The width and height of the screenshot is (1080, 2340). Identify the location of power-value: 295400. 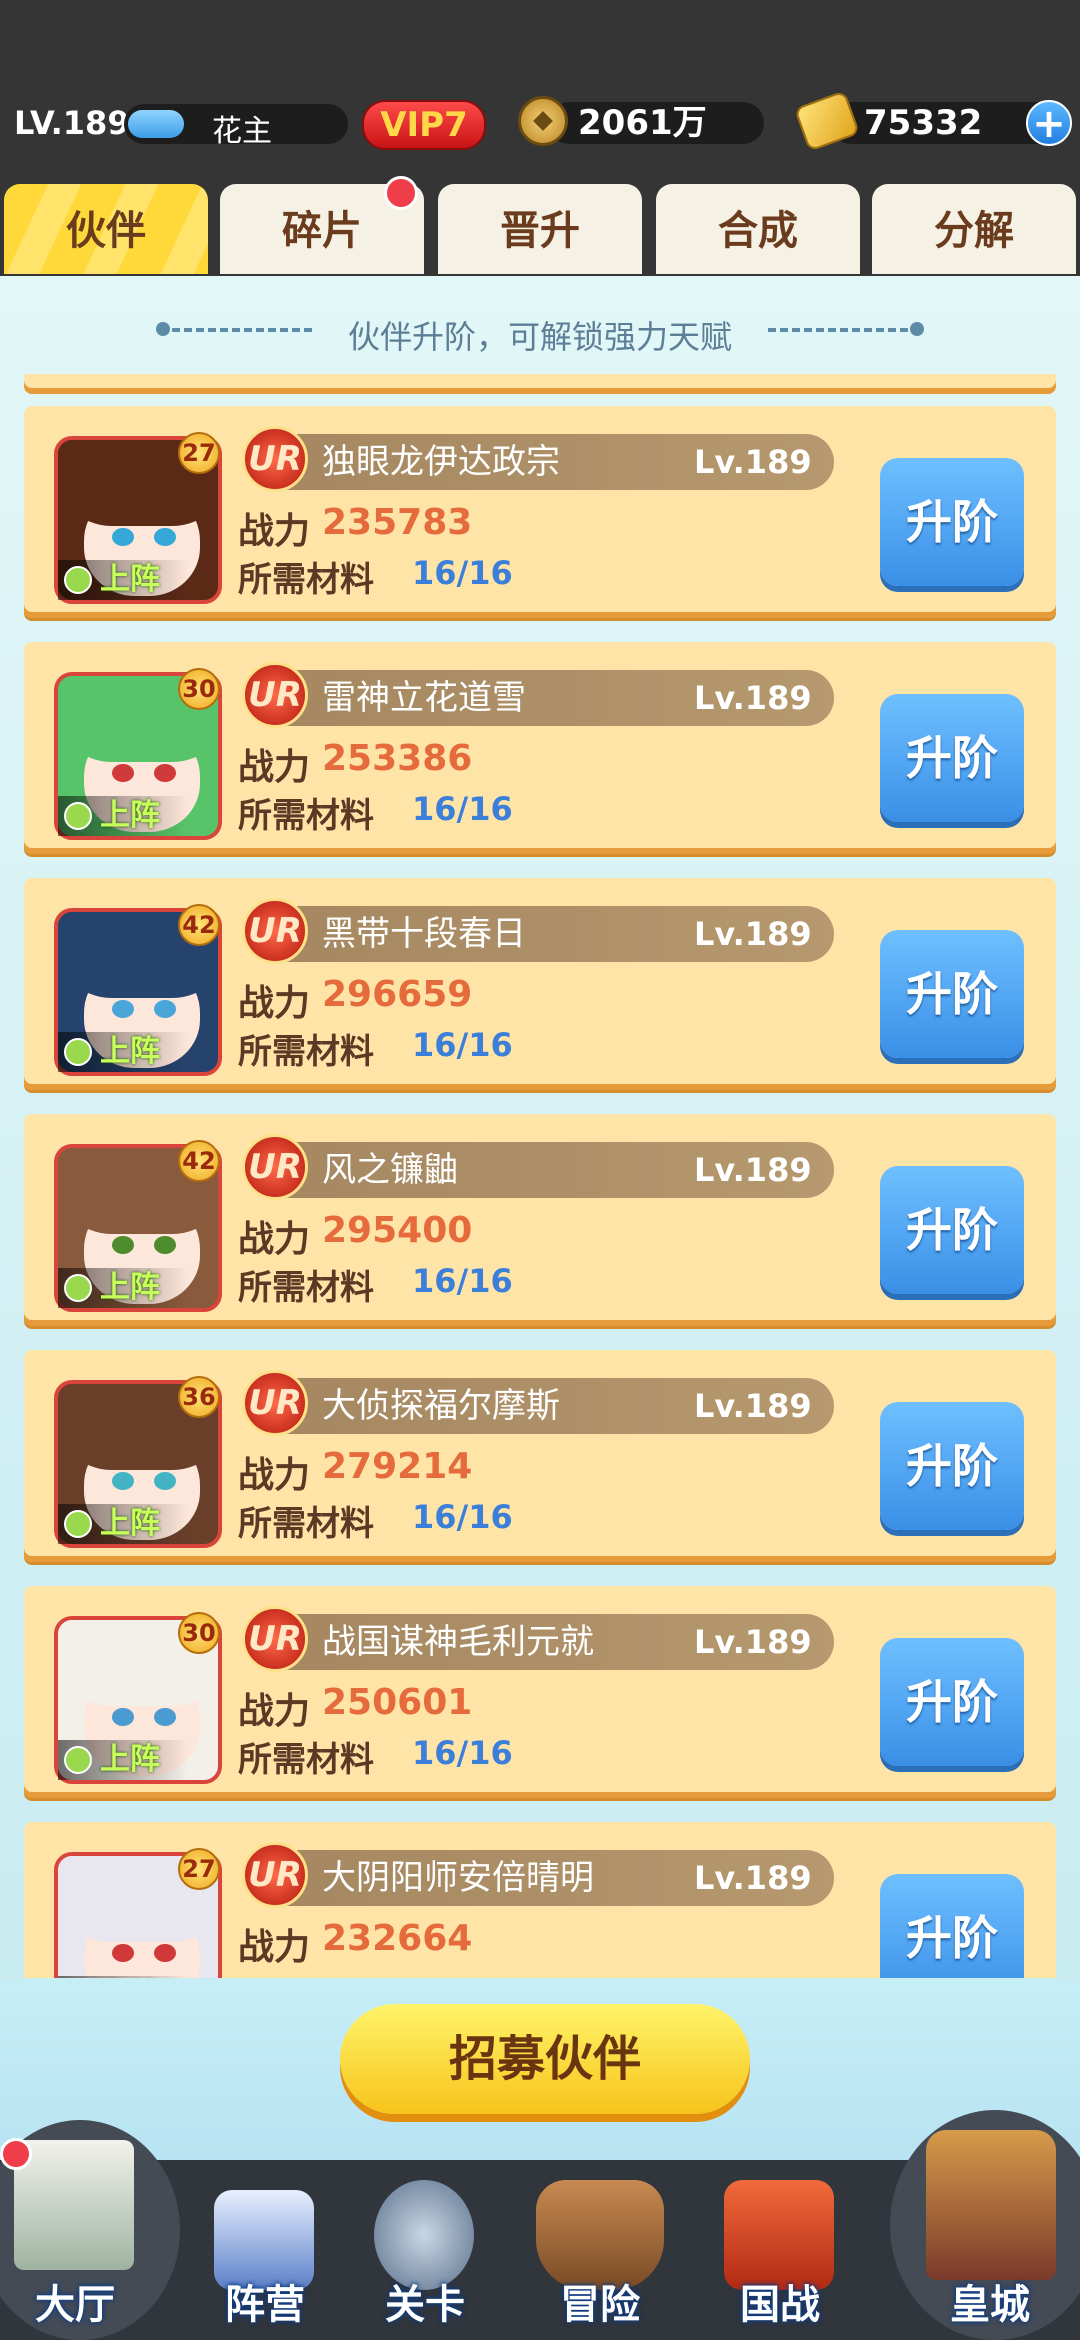
(397, 1230).